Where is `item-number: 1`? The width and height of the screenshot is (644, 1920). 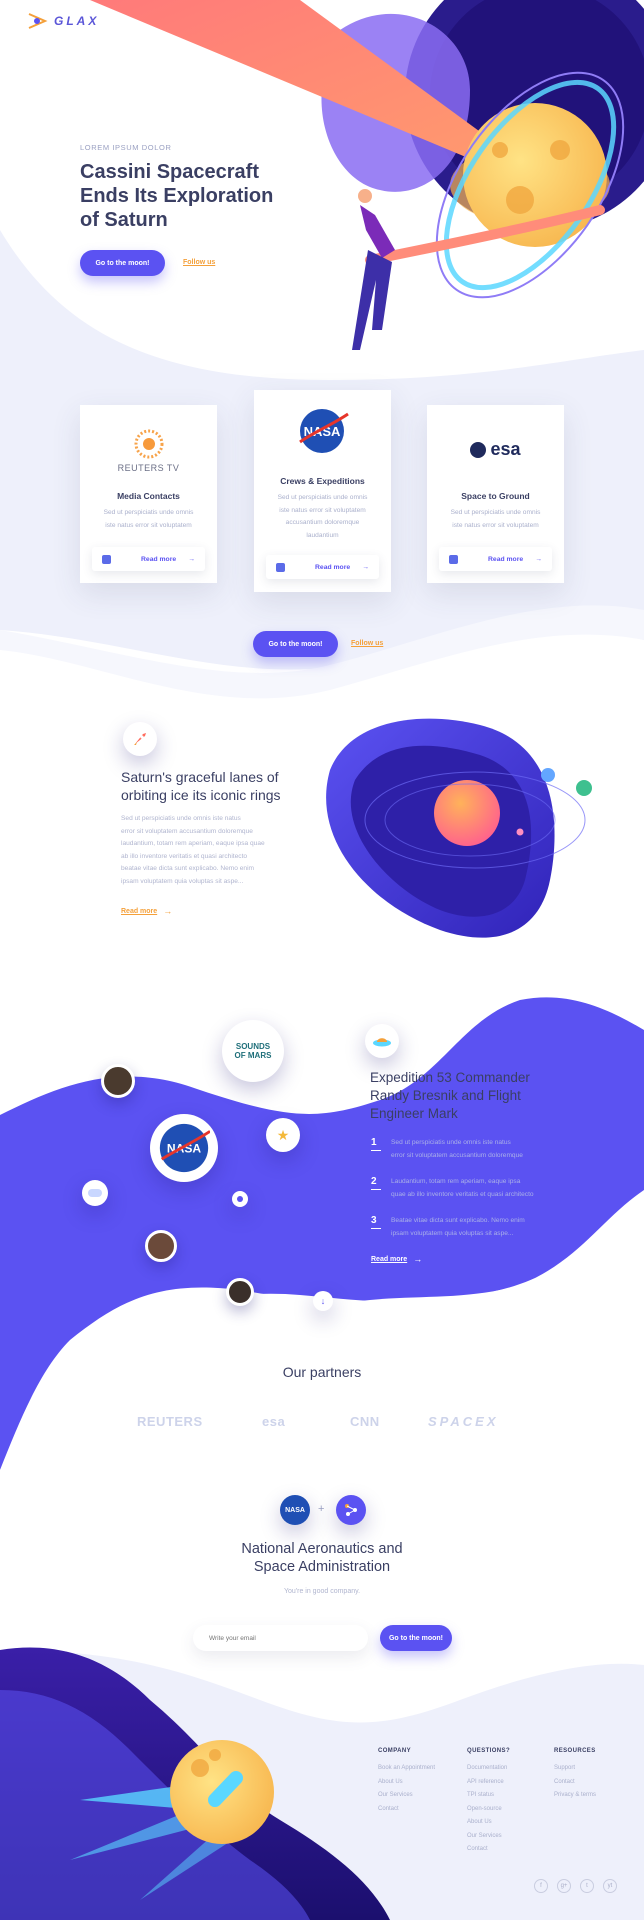 item-number: 1 is located at coordinates (376, 1144).